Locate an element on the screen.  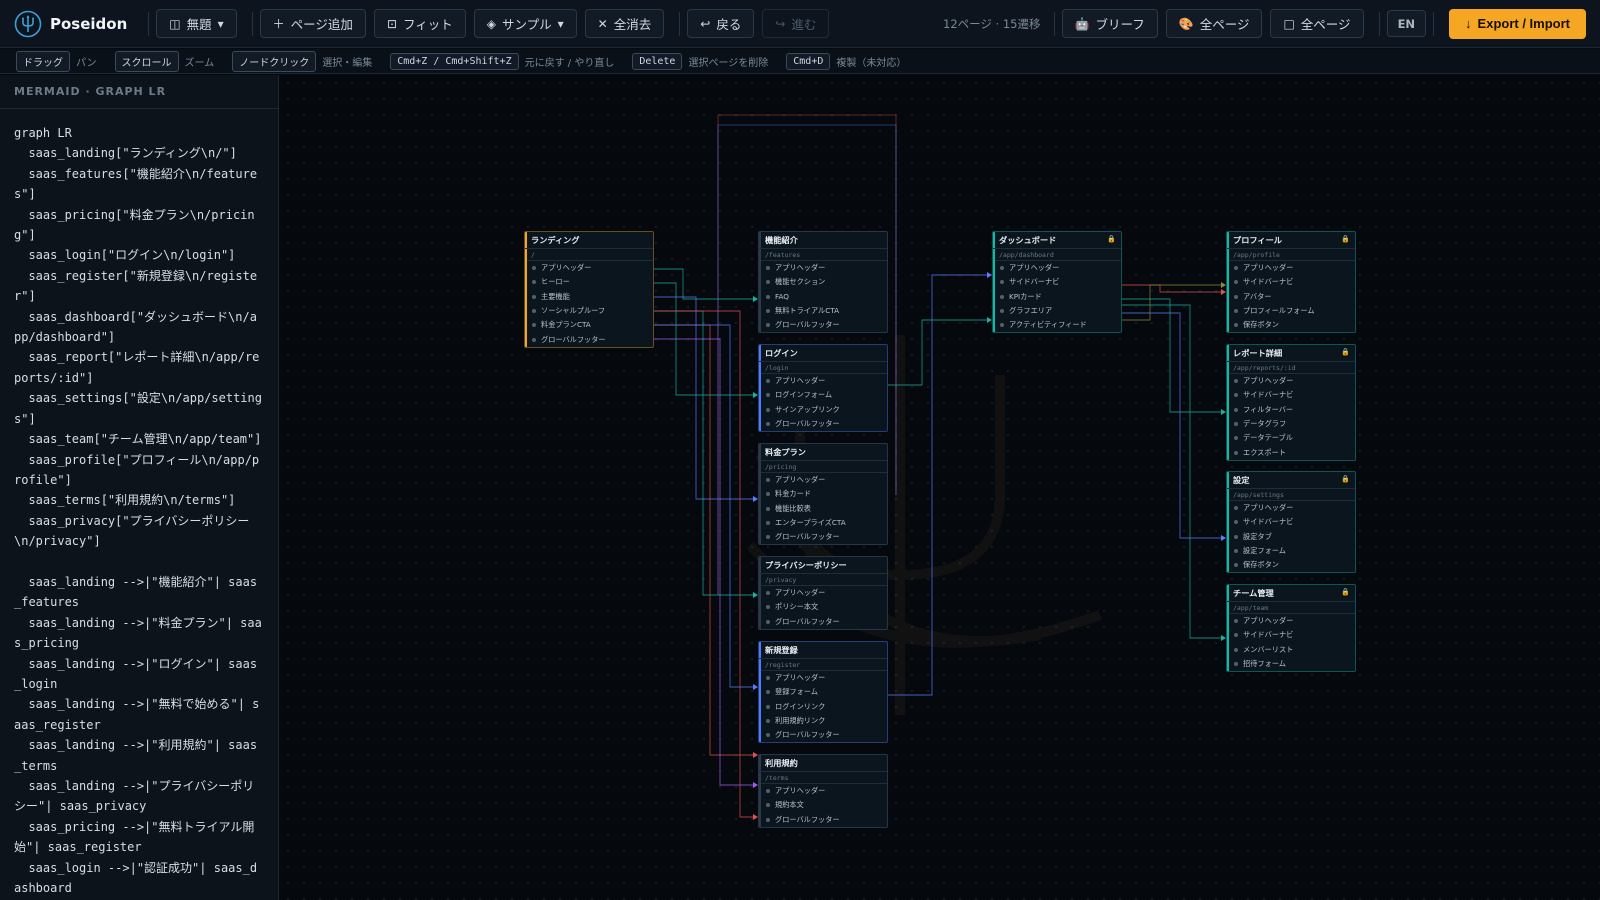
node-component-item: ヒーロー is located at coordinates (589, 282).